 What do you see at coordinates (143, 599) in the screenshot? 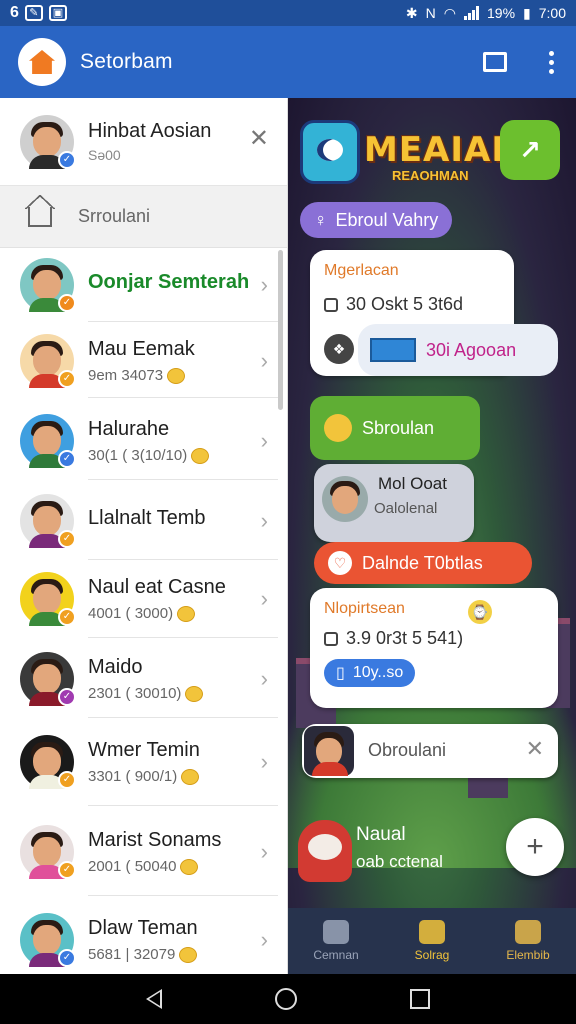
I see `contact-item: ✓ Naul eat Casne 4001 ( 3000) ›` at bounding box center [143, 599].